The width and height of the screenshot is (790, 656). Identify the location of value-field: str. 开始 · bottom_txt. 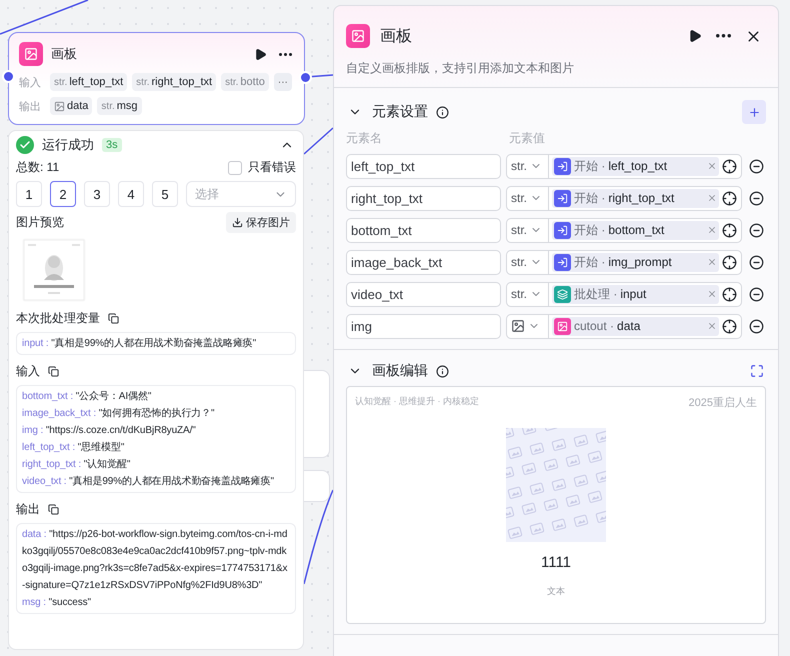
(624, 230).